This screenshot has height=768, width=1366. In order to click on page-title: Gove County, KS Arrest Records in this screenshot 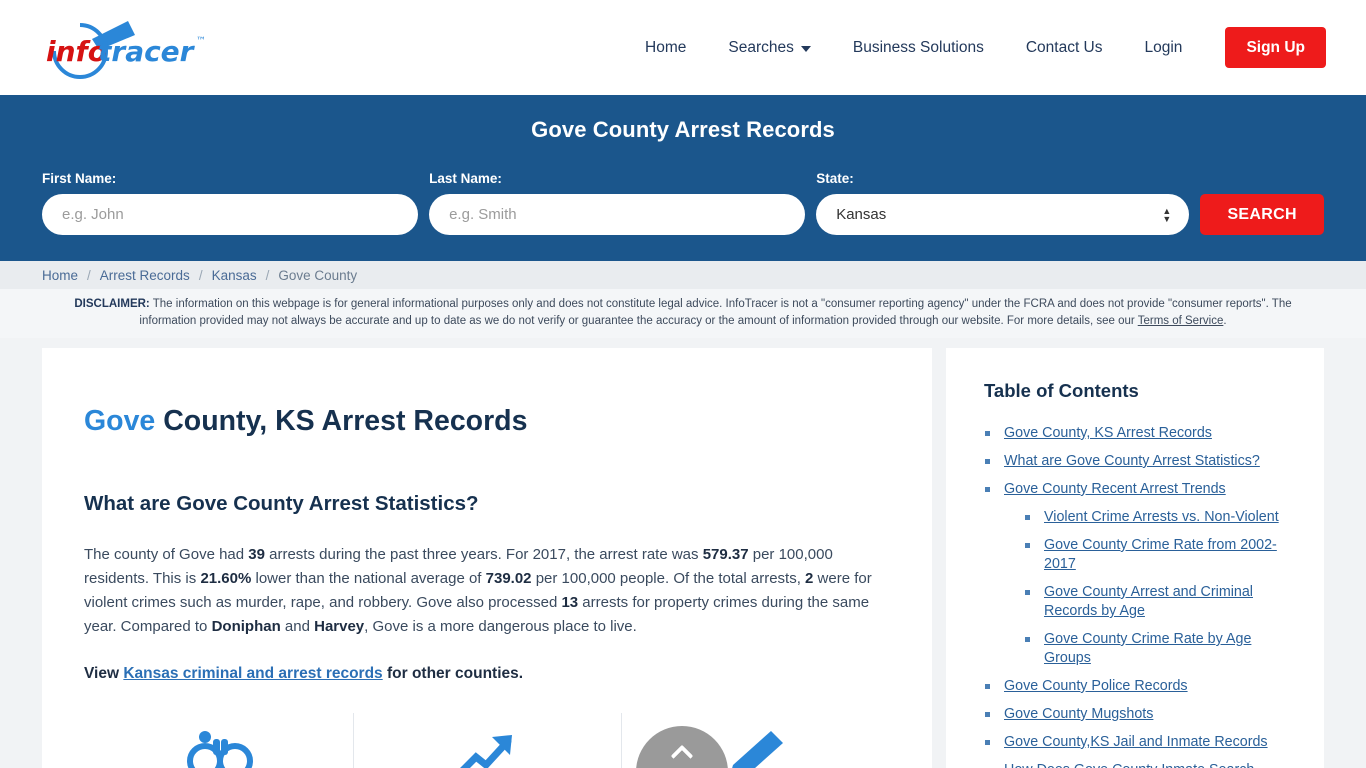, I will do `click(487, 421)`.